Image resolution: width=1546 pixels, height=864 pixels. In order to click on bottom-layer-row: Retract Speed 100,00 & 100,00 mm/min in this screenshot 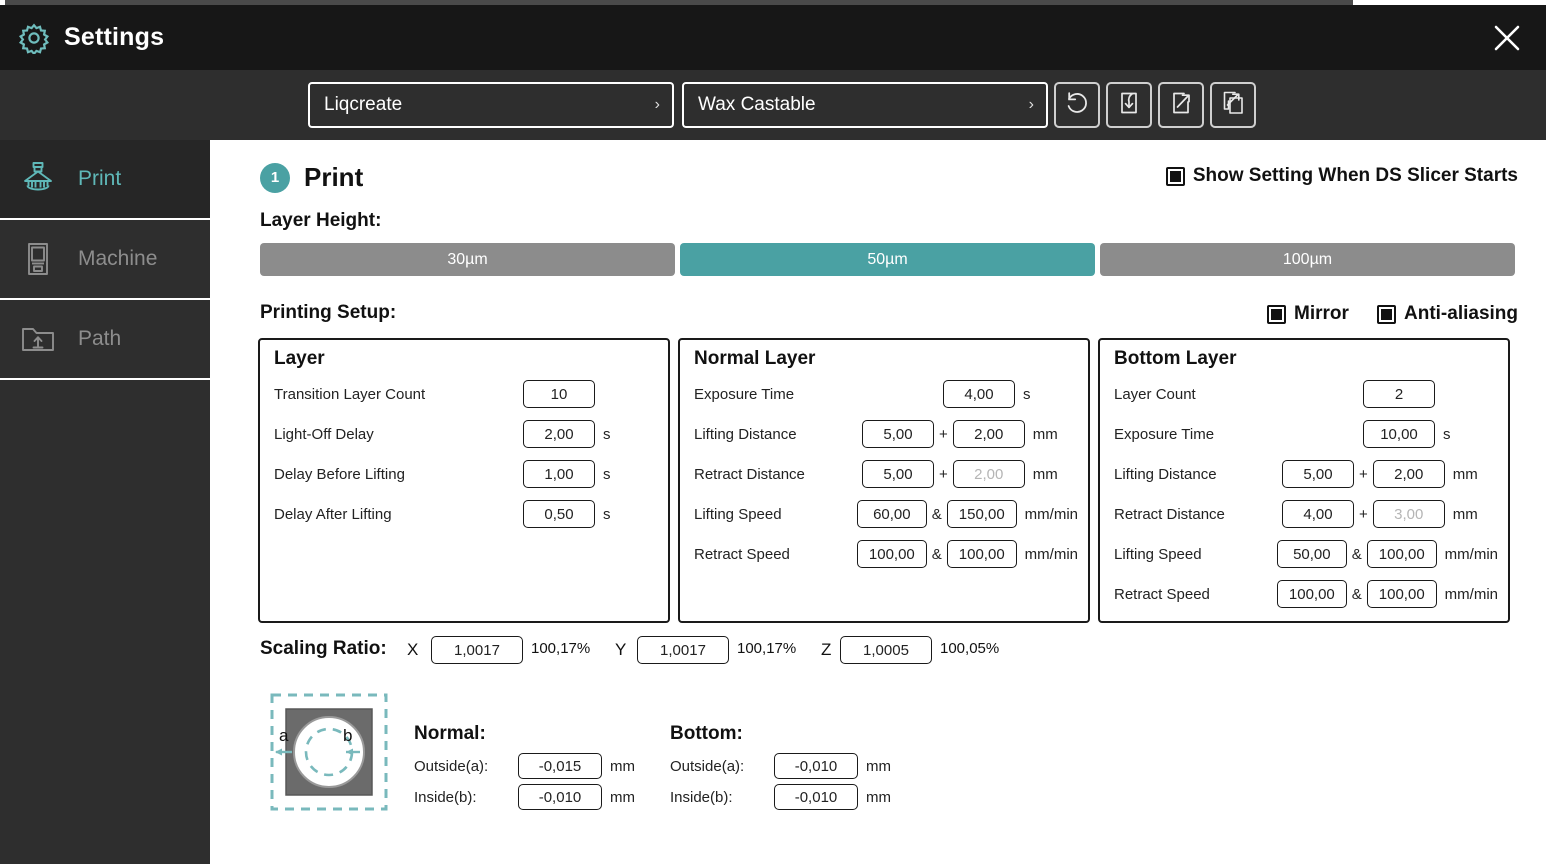, I will do `click(1306, 594)`.